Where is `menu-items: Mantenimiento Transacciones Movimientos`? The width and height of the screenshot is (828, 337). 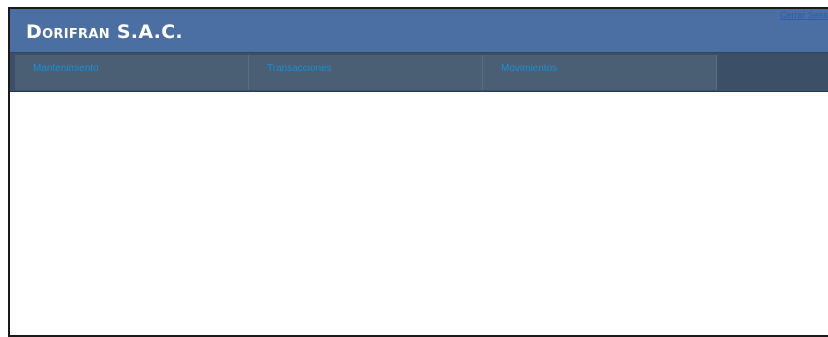 menu-items: Mantenimiento Transacciones Movimientos is located at coordinates (366, 72).